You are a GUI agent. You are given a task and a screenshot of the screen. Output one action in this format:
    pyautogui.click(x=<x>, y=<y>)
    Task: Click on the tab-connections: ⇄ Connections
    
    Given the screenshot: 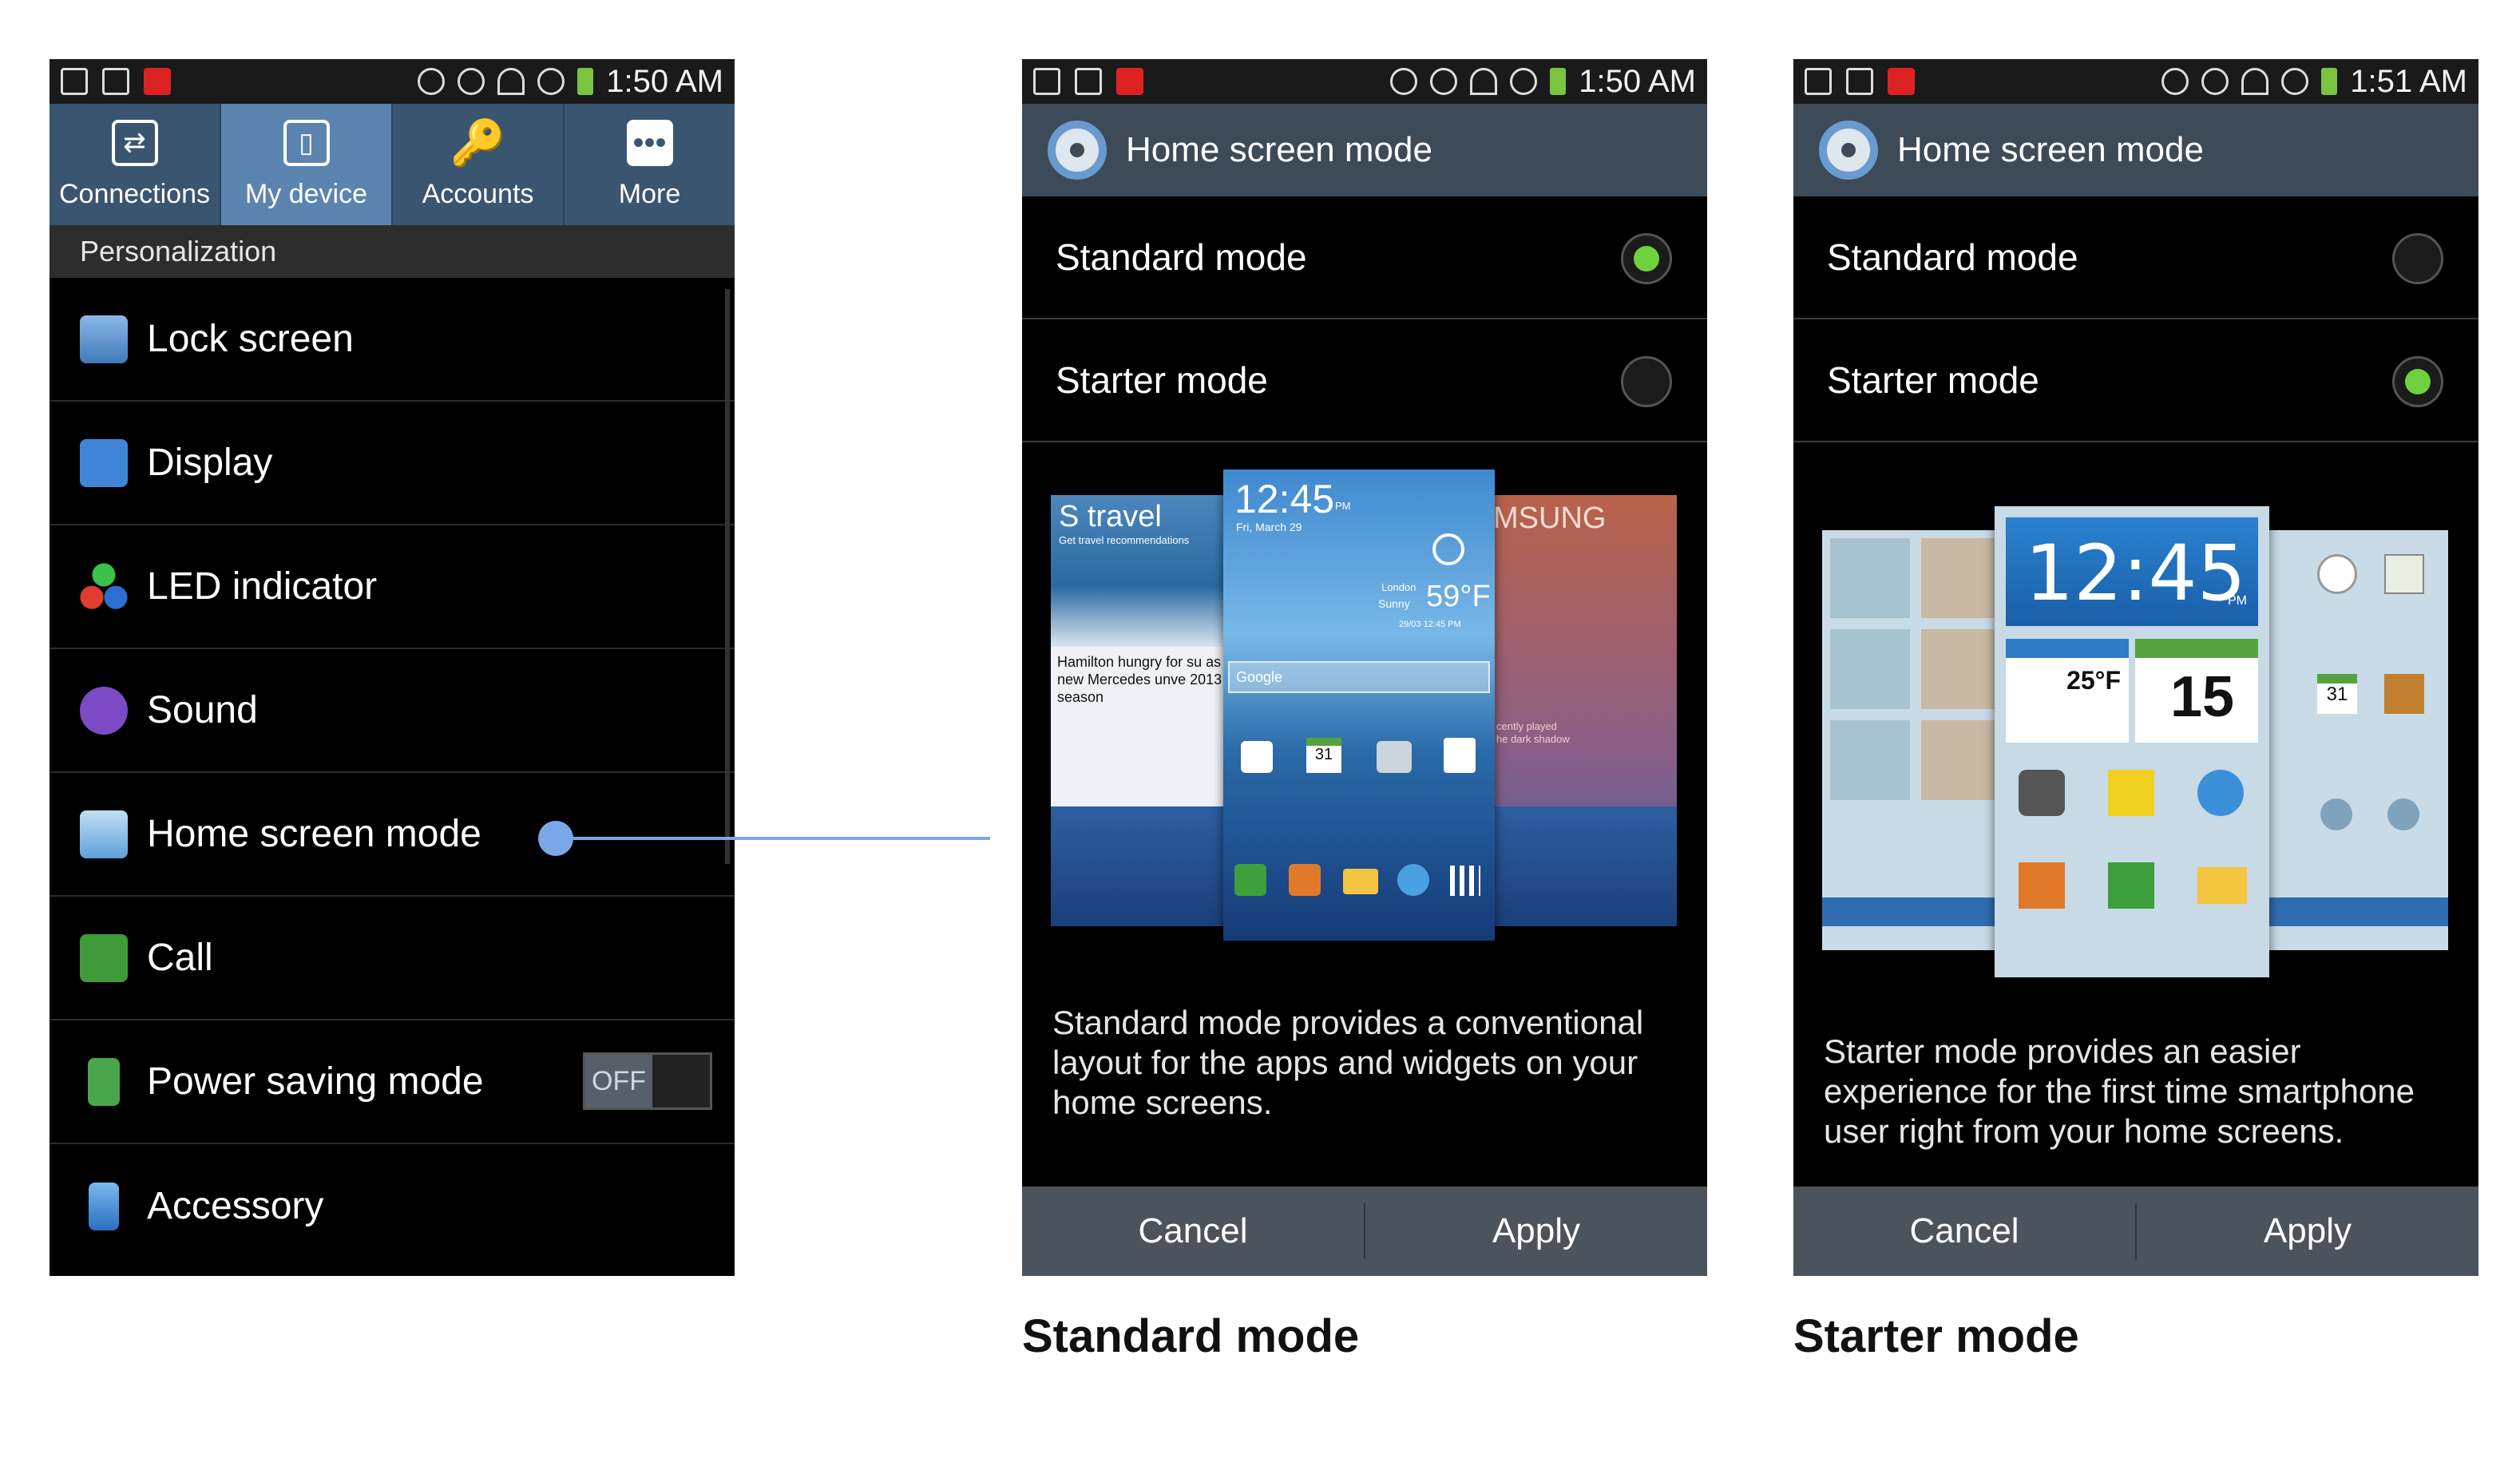 What is the action you would take?
    pyautogui.click(x=135, y=164)
    